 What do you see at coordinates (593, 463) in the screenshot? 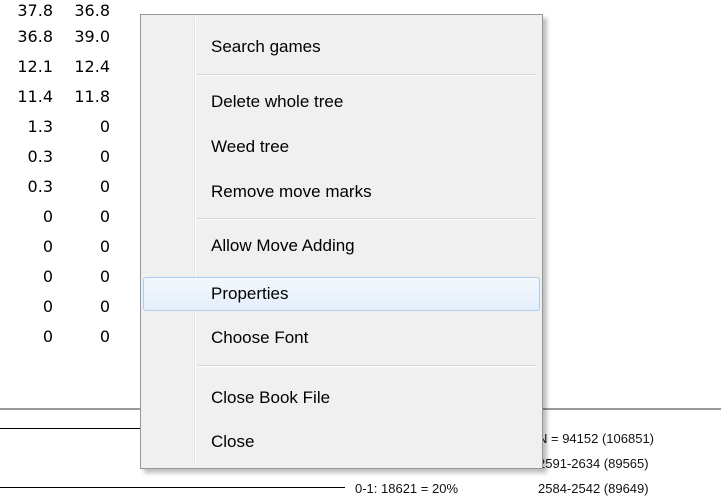
I see `stats-rating-white: 2591-2634 (89565)` at bounding box center [593, 463].